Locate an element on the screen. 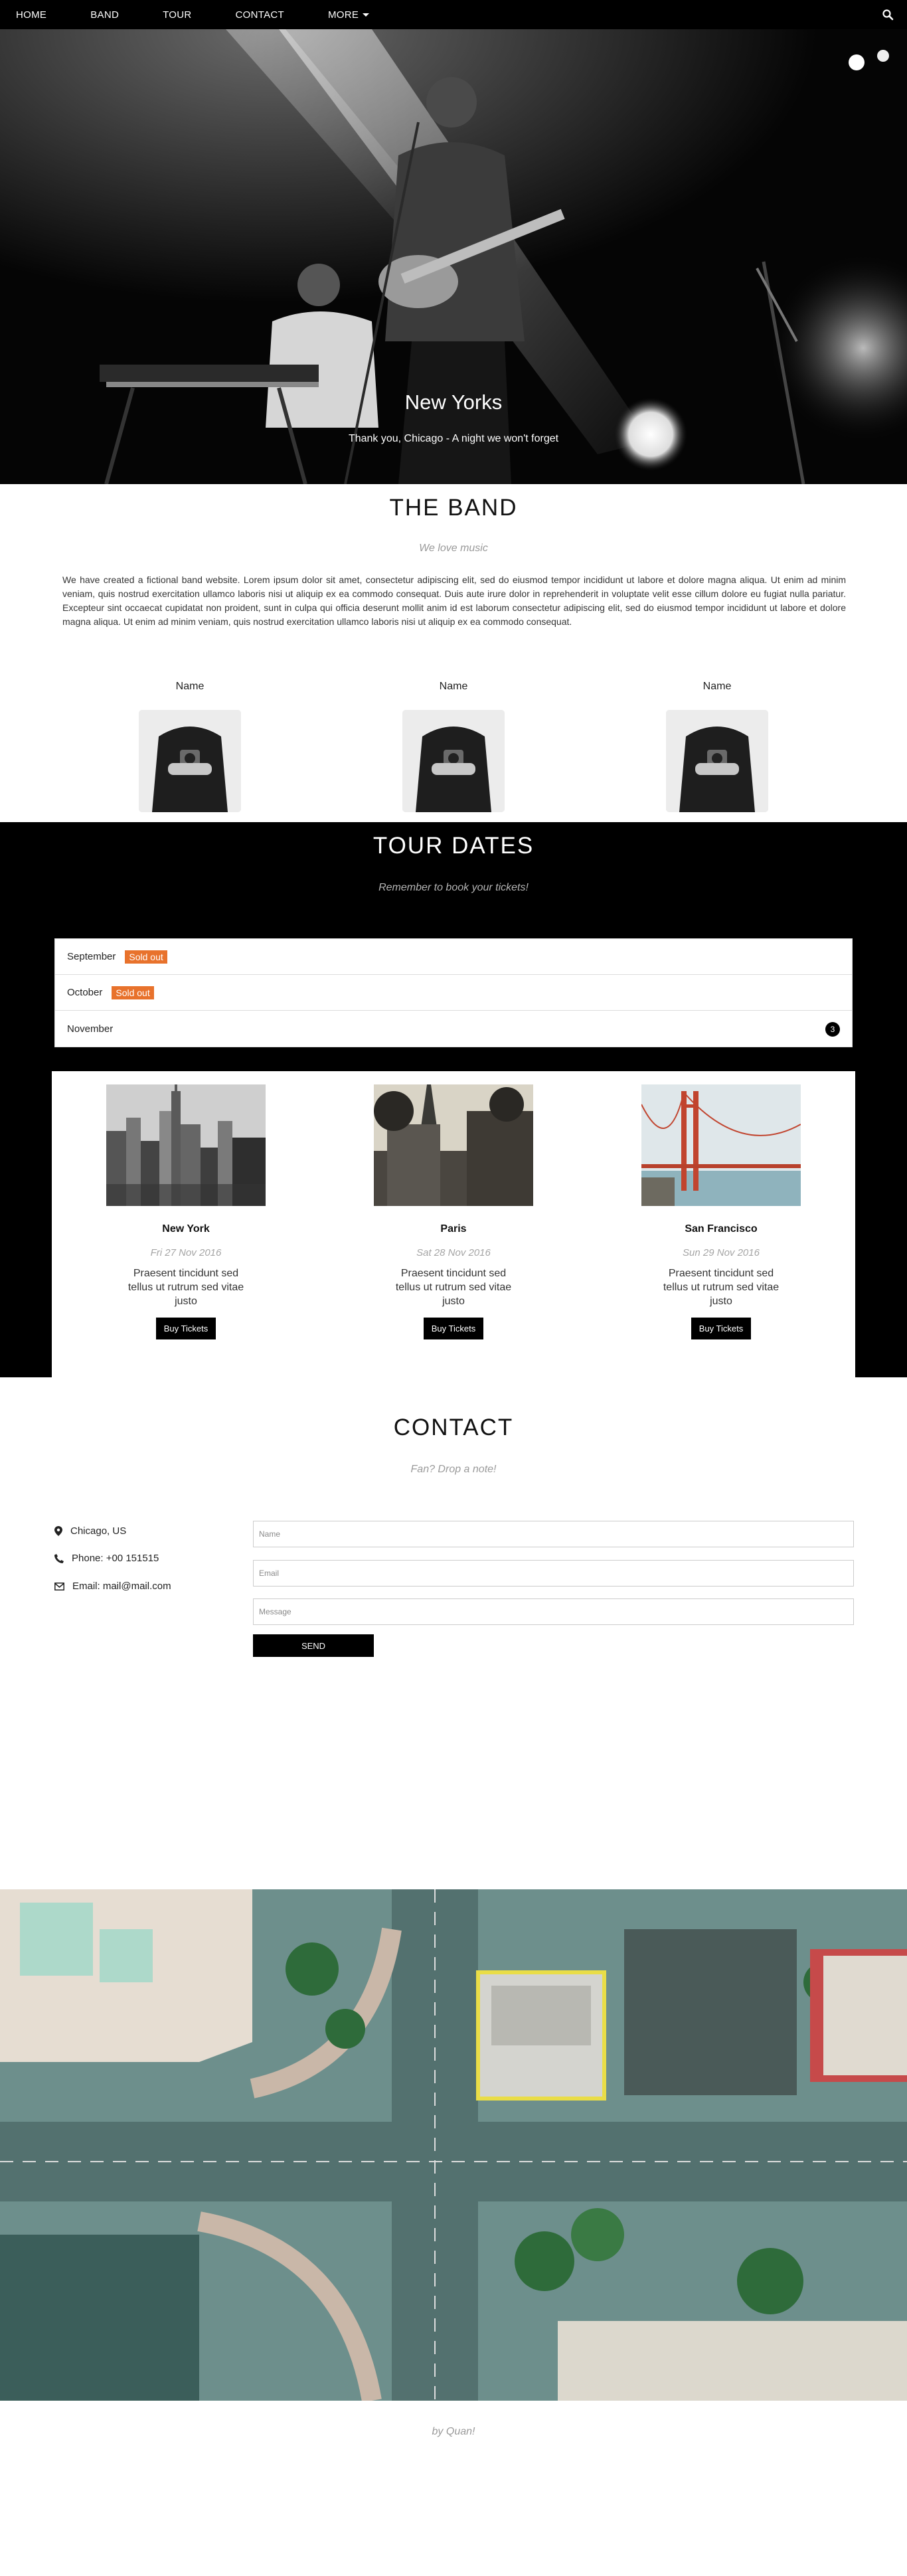  phone-text: Phone: +00 151515 is located at coordinates (115, 1558).